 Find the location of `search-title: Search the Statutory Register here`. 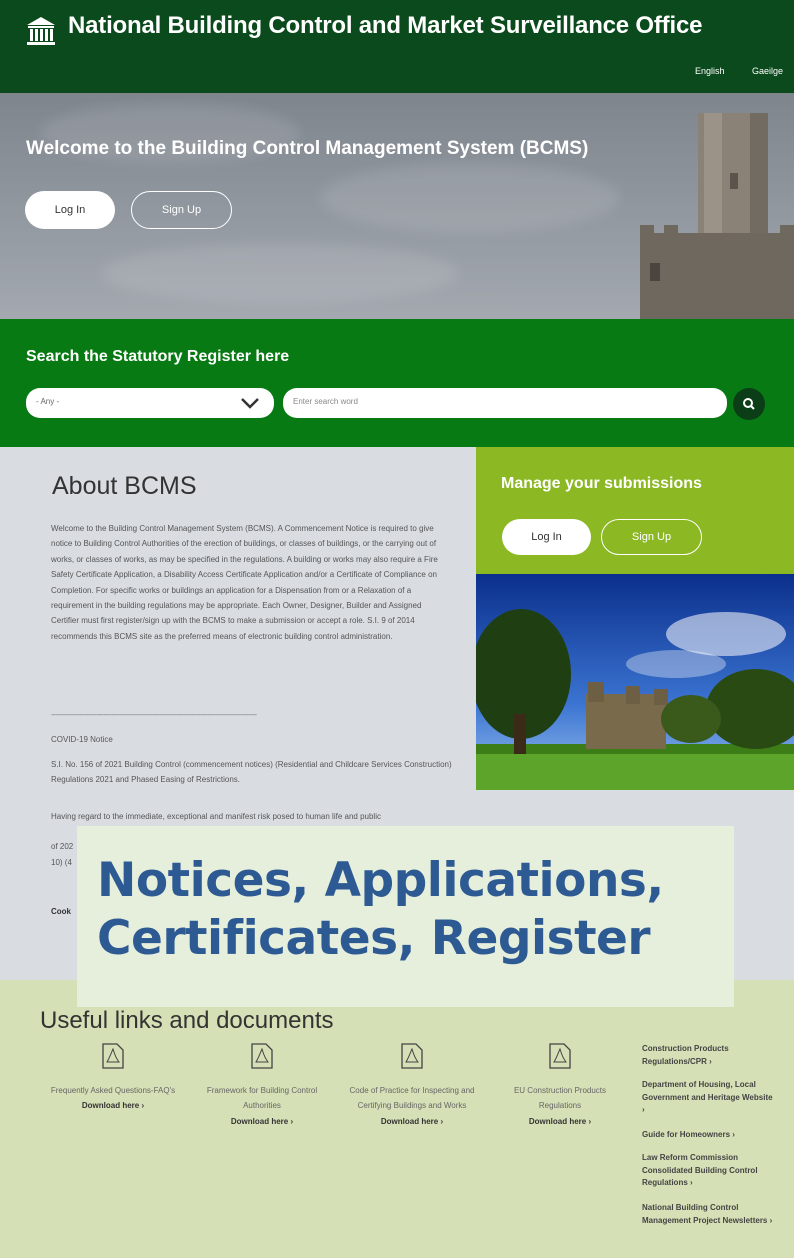

search-title: Search the Statutory Register here is located at coordinates (158, 356).